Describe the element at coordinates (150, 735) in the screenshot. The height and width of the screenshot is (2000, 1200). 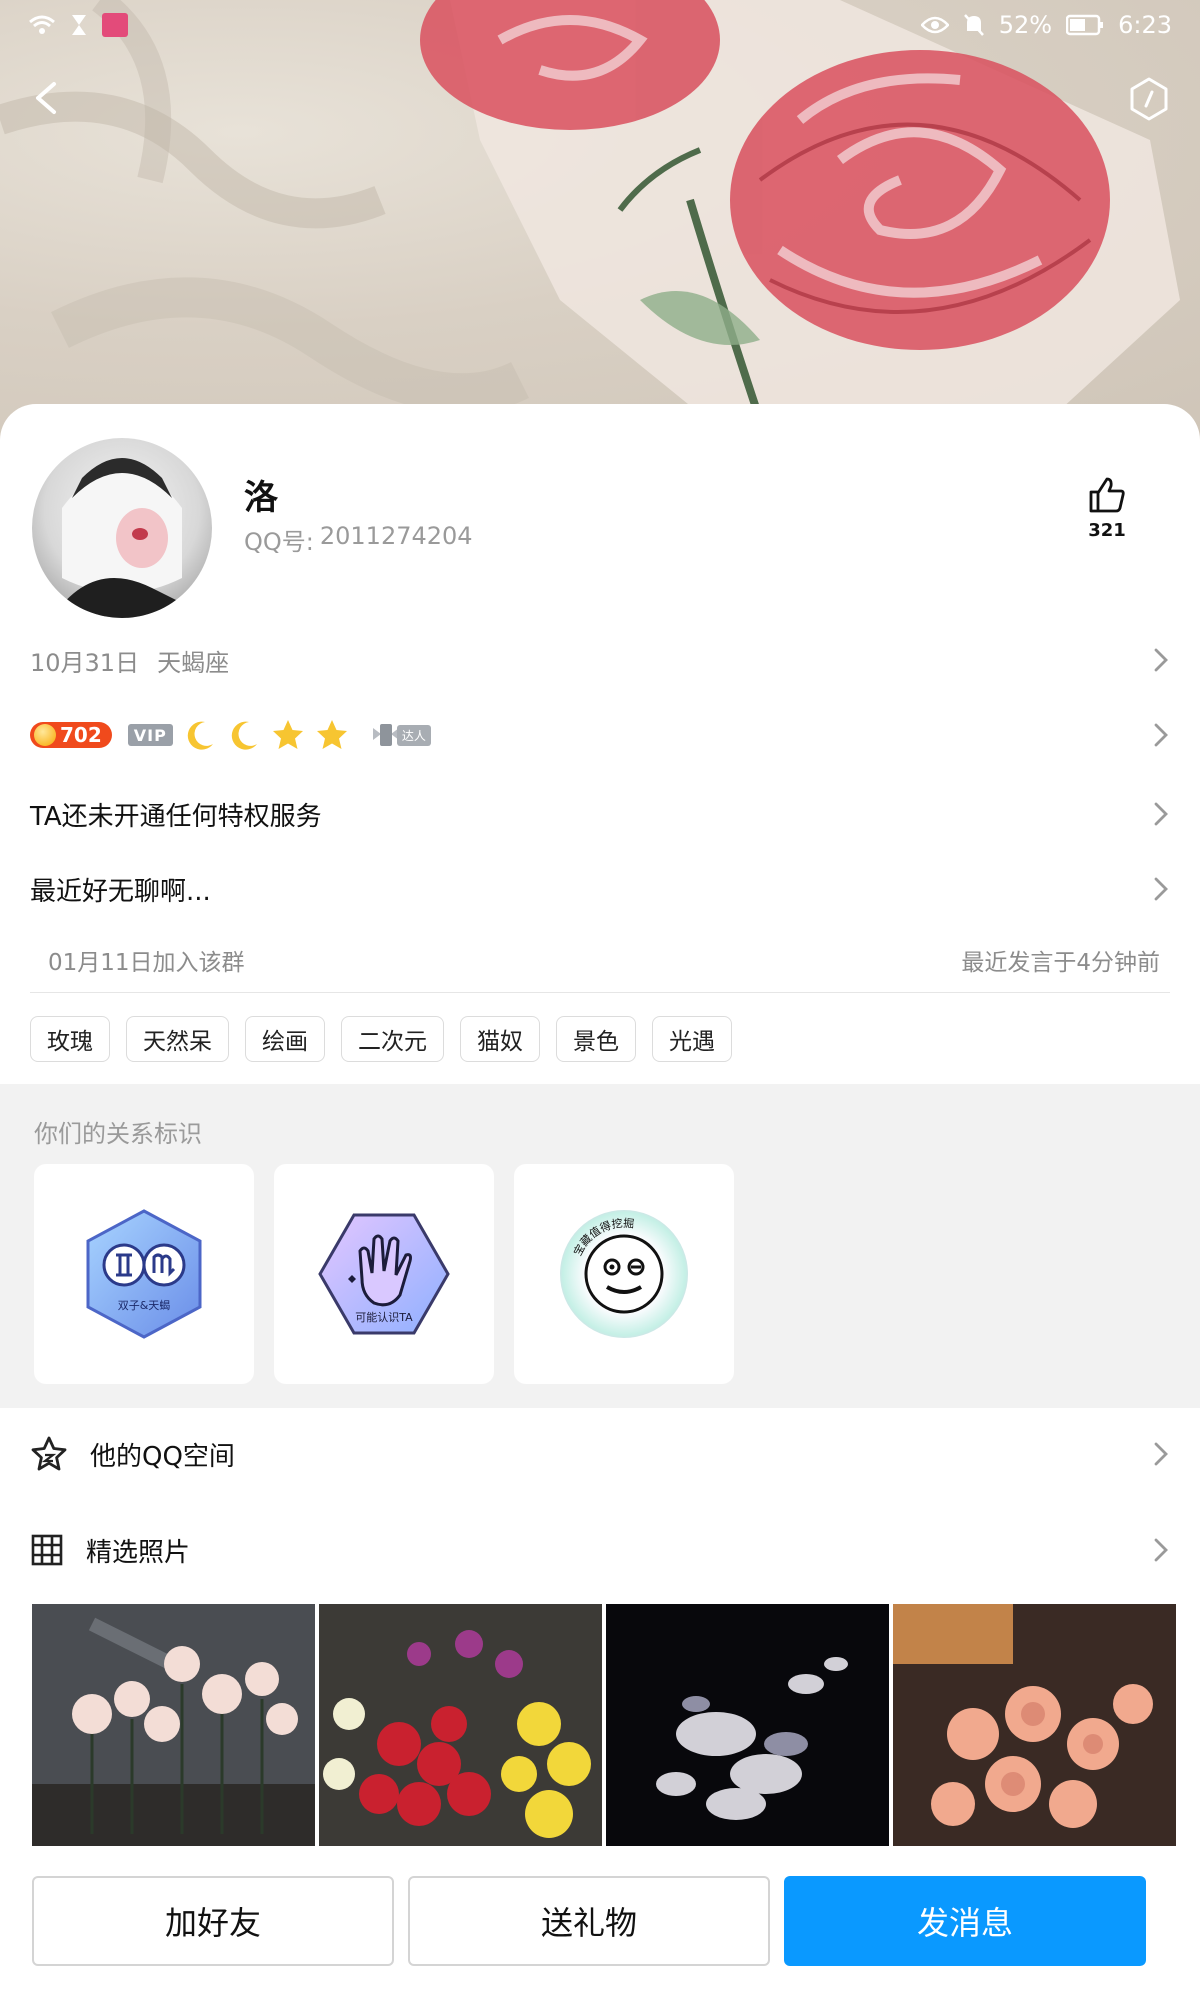
I see `vip-badge: VIP` at that location.